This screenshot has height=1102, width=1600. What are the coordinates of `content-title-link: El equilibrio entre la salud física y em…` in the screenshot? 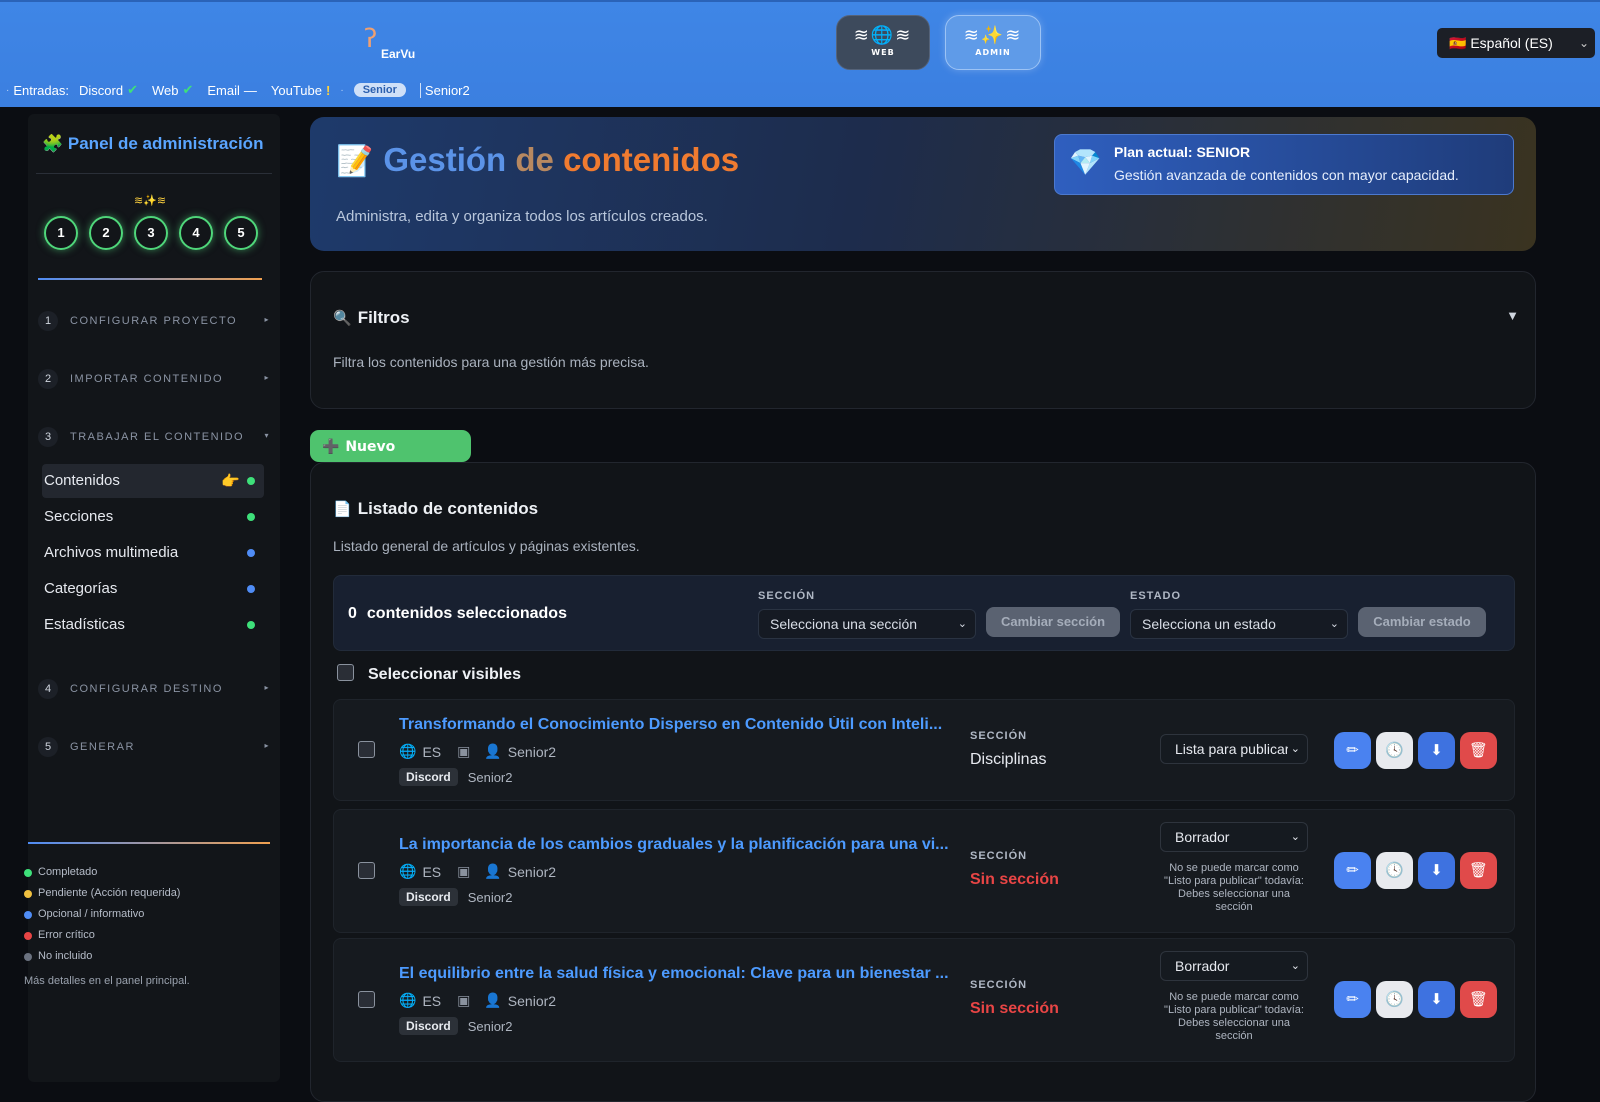 It's located at (679, 974).